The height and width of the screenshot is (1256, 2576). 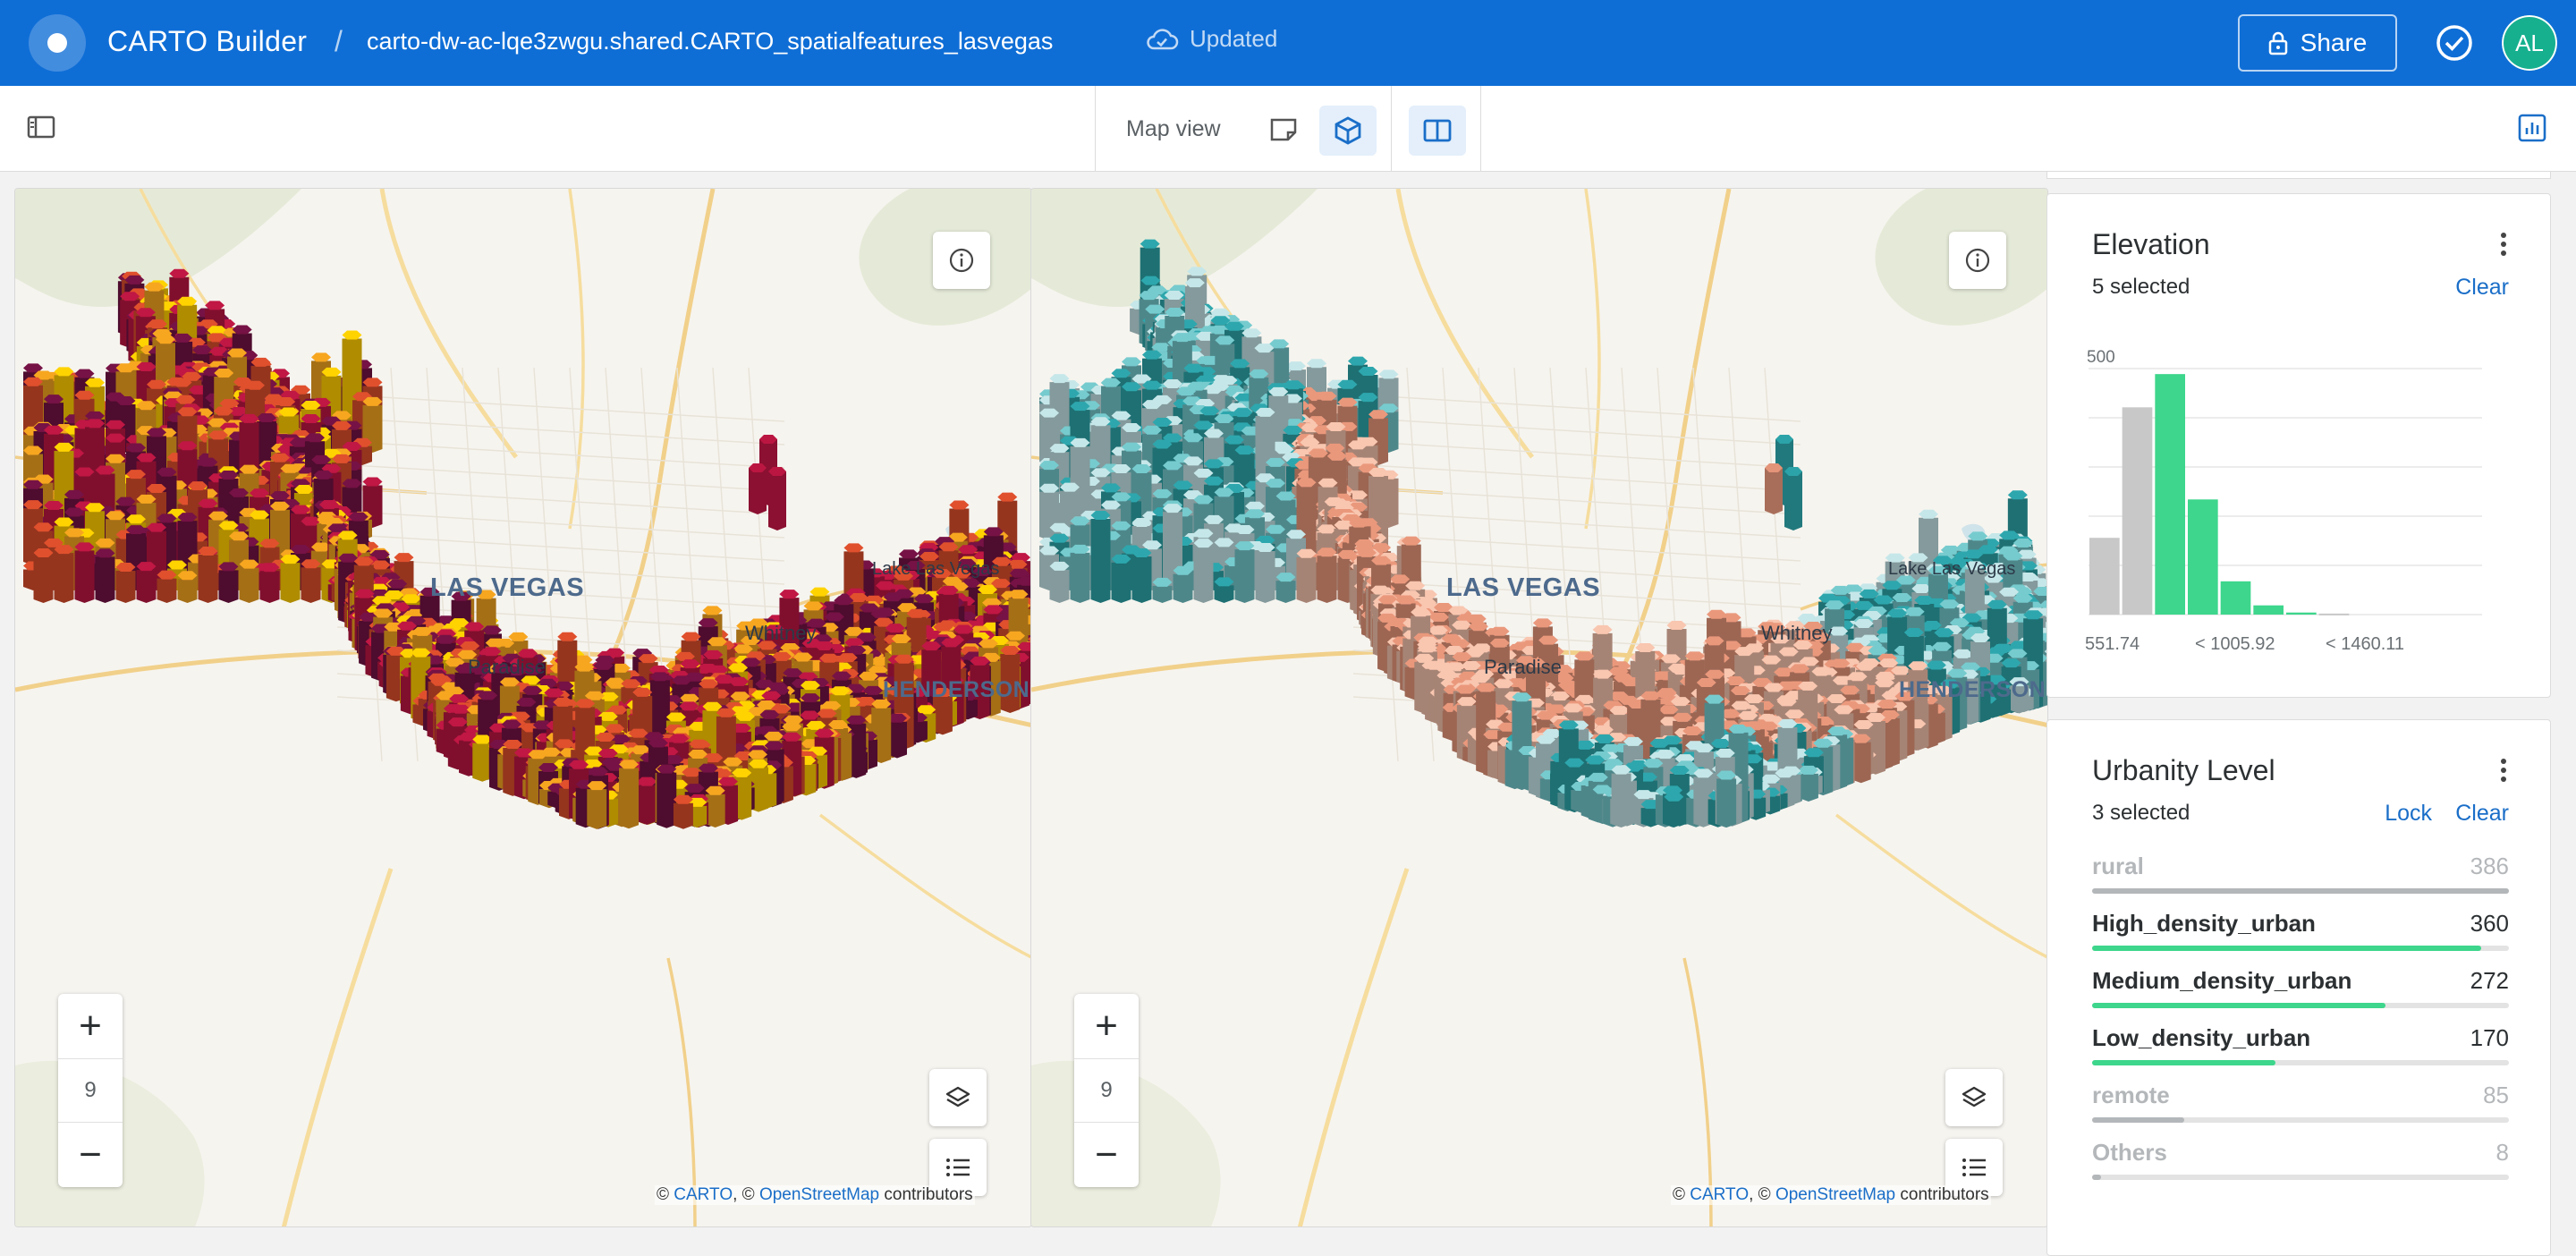 I want to click on map-2d-icon, so click(x=1283, y=129).